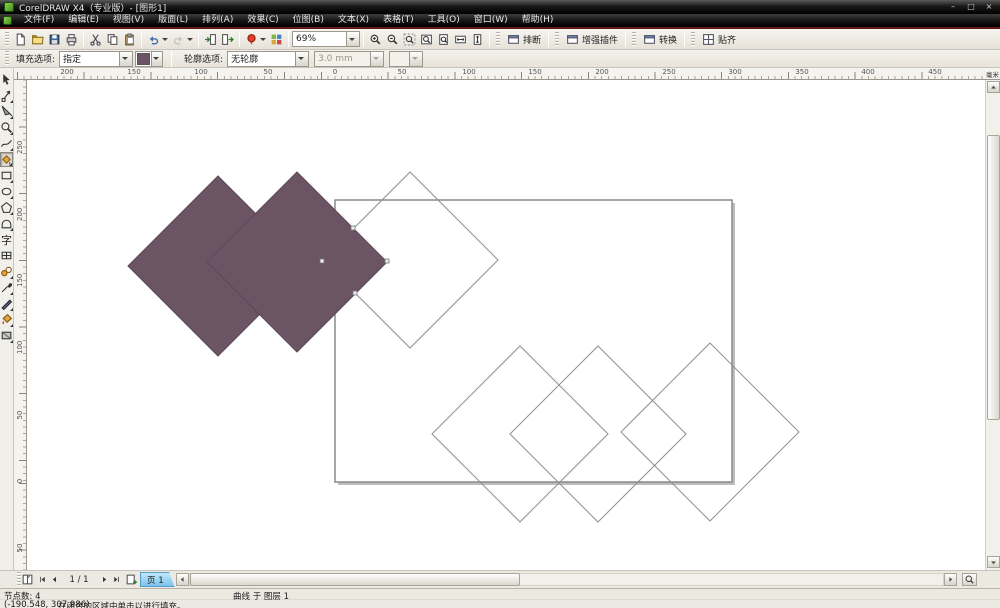 The height and width of the screenshot is (608, 1000). Describe the element at coordinates (6, 79) in the screenshot. I see `pick-tool` at that location.